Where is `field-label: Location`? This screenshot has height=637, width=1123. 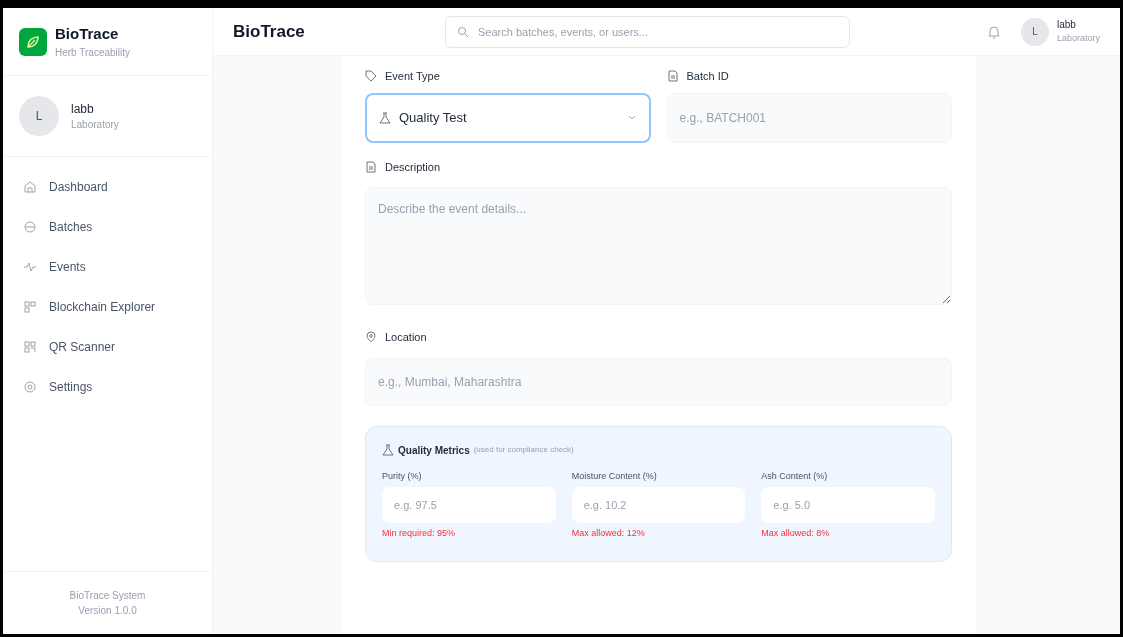
field-label: Location is located at coordinates (406, 337).